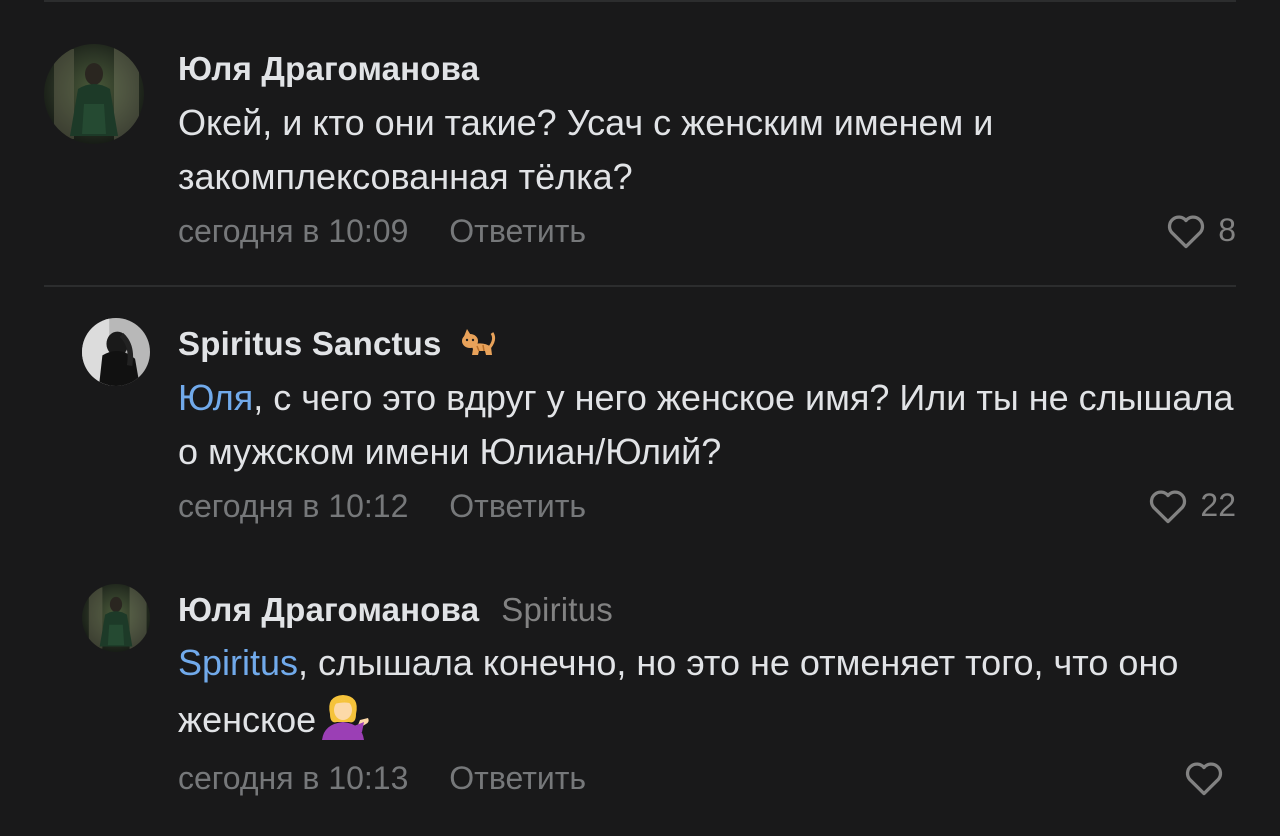  I want to click on tipping-hand-woman-emoji, so click(345, 717).